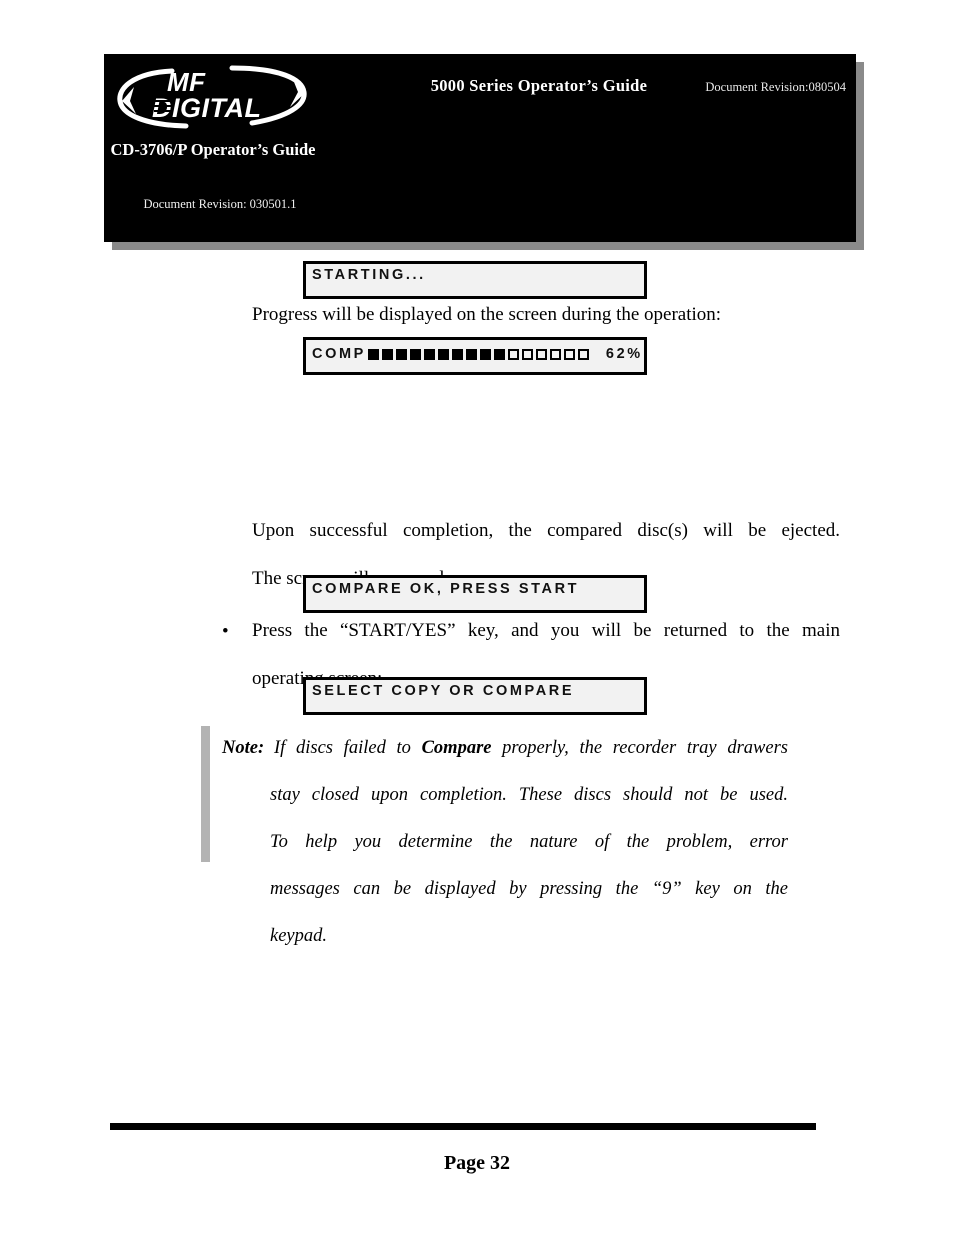 Image resolution: width=954 pixels, height=1235 pixels. Describe the element at coordinates (220, 204) in the screenshot. I see `header-sub-document-revision: Document Revision: 030501.1` at that location.